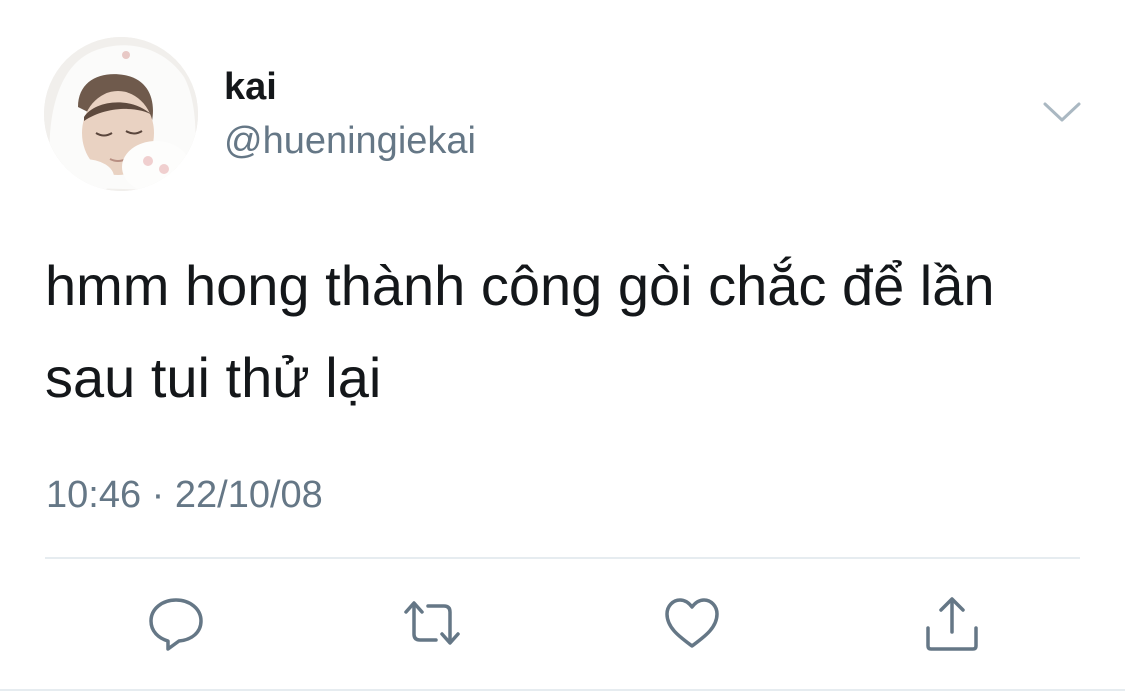  I want to click on retweet-button, so click(432, 624).